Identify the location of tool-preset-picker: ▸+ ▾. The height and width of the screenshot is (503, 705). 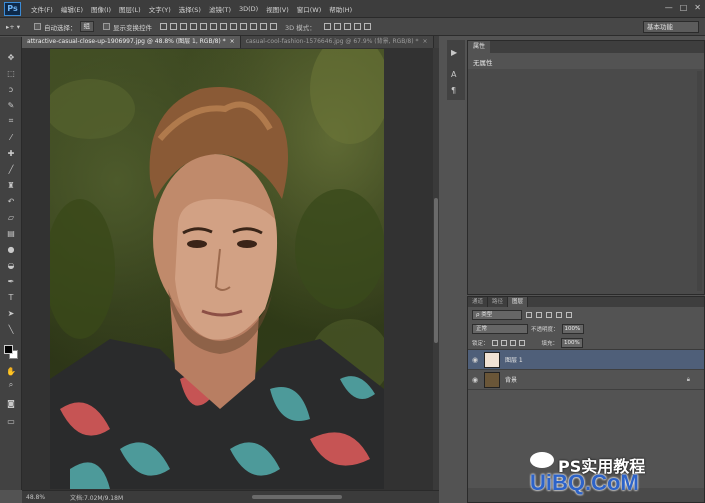
(20, 27).